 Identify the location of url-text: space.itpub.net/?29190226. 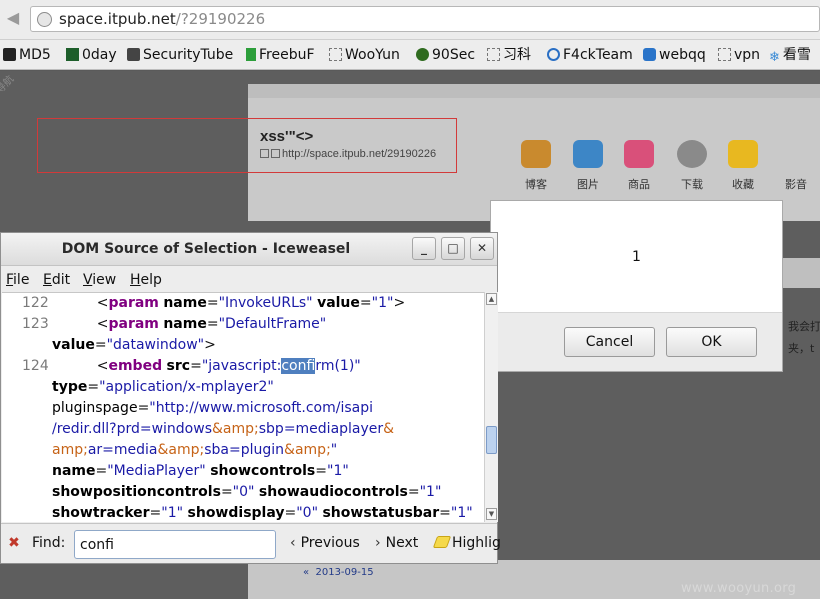
(162, 19).